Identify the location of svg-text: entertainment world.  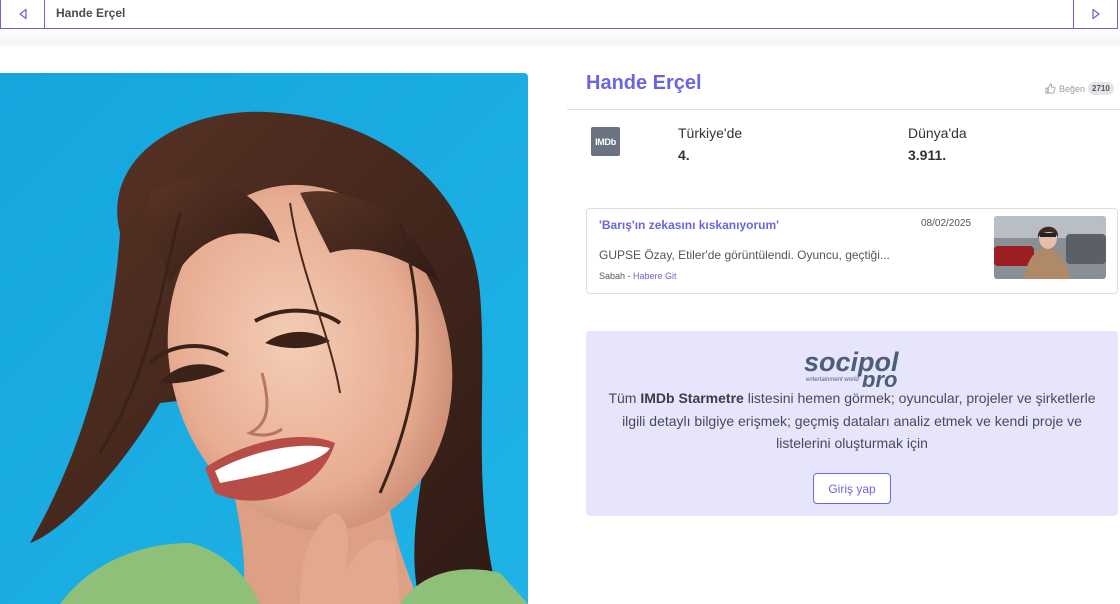
(832, 380).